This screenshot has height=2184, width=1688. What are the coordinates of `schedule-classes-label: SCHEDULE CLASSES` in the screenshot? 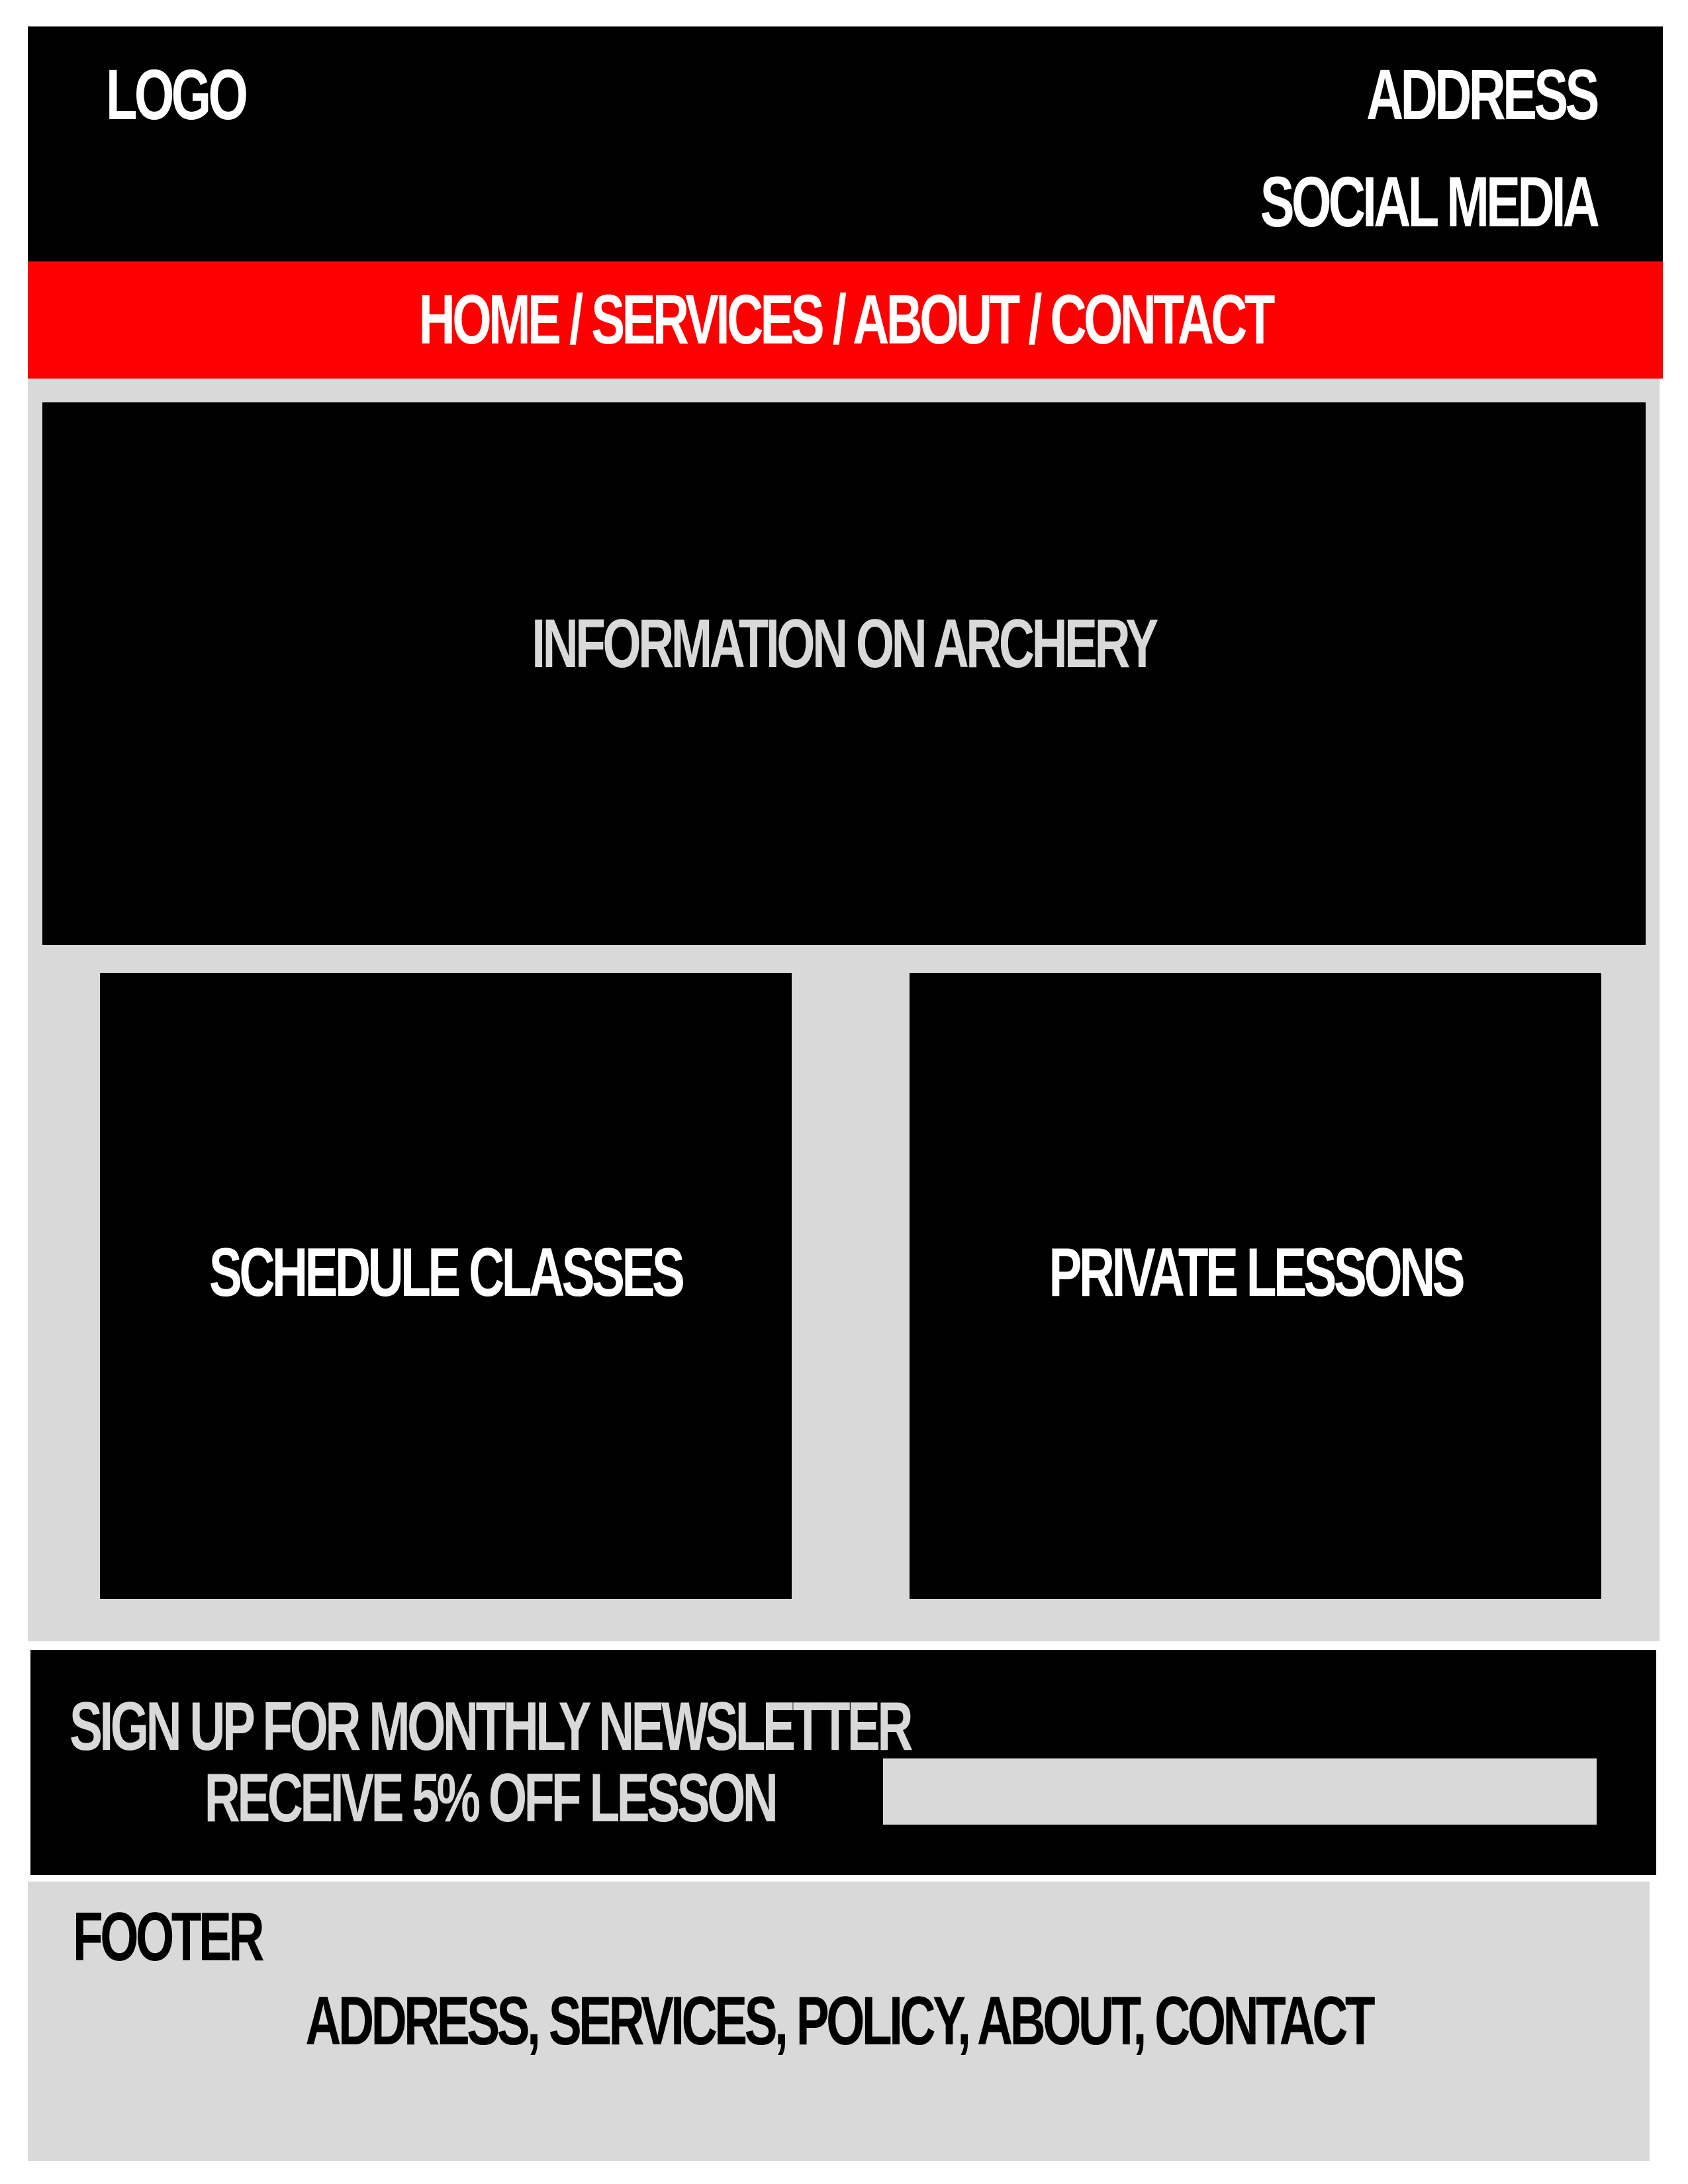 It's located at (447, 1272).